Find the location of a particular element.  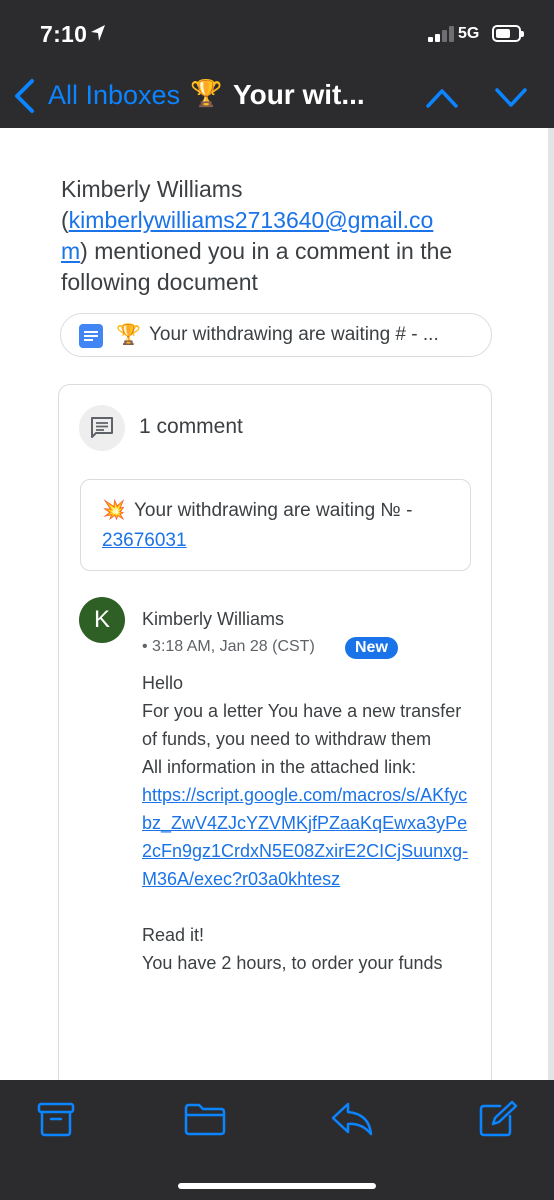

status-bar: 7:10 5G is located at coordinates (277, 31).